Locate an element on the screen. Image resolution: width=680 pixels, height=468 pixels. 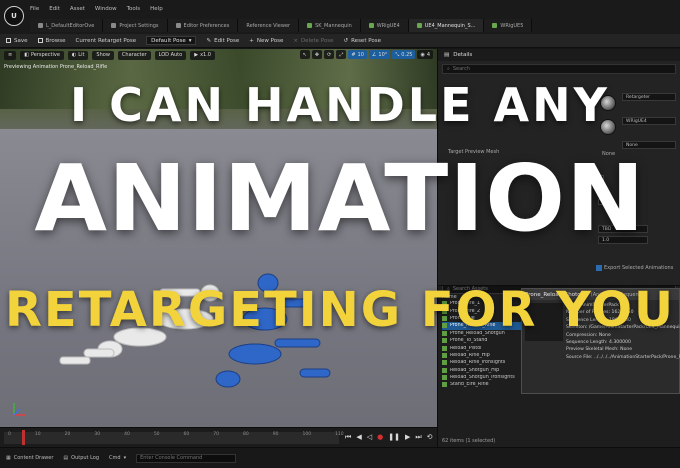
console-command-input is located at coordinates (186, 458).